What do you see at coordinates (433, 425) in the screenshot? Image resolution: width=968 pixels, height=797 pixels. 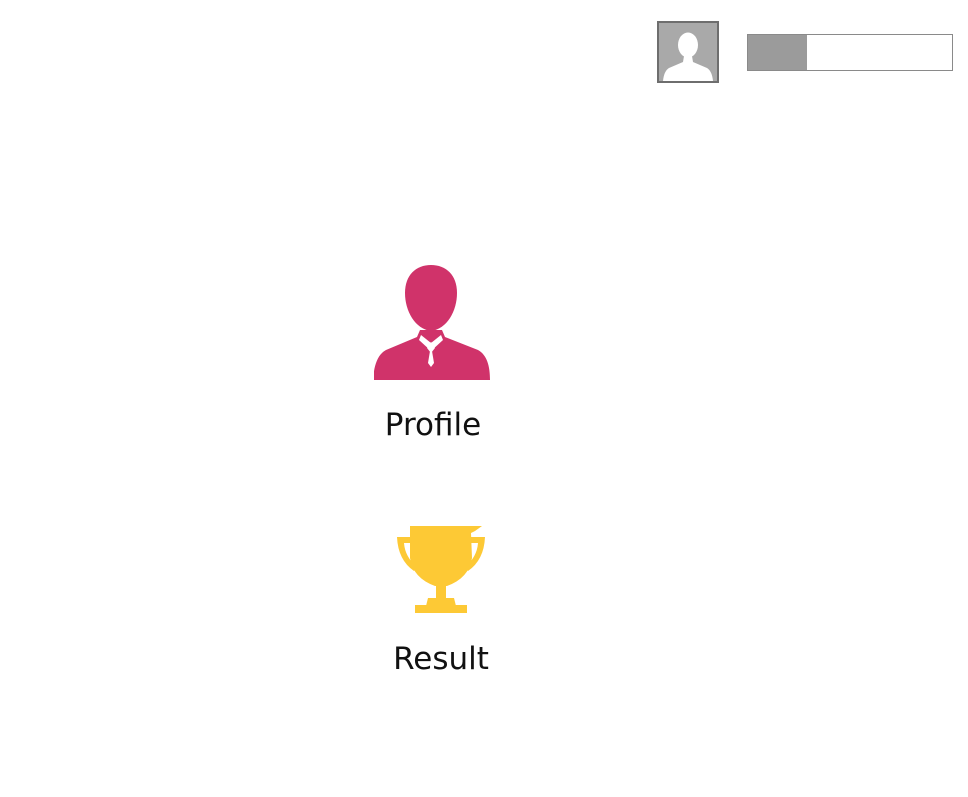 I see `profile-label: Profile` at bounding box center [433, 425].